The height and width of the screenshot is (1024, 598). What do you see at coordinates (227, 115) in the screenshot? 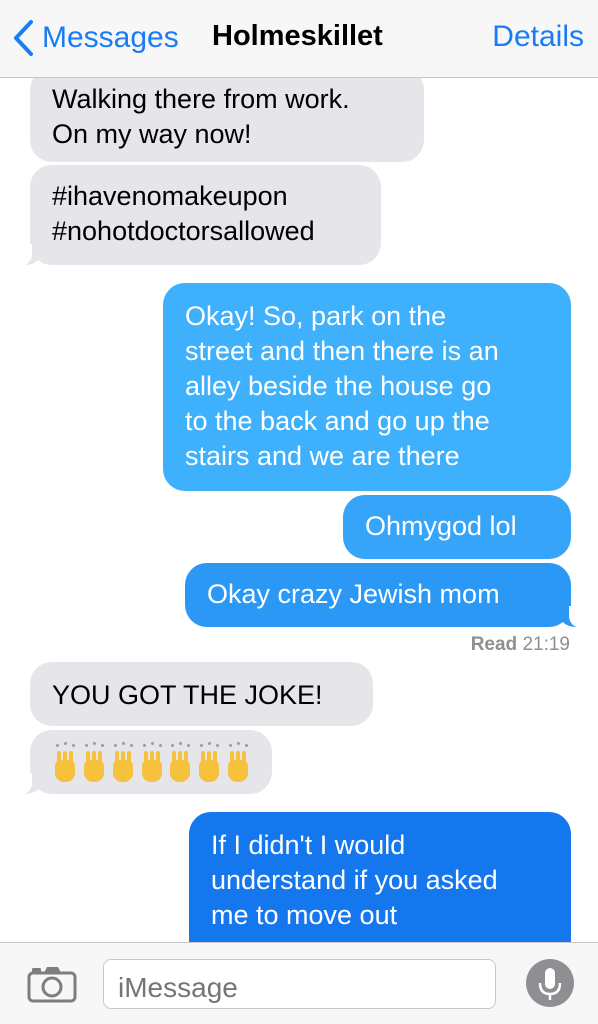
I see `message-bubble-incoming: Walking there from work. On my way now!` at bounding box center [227, 115].